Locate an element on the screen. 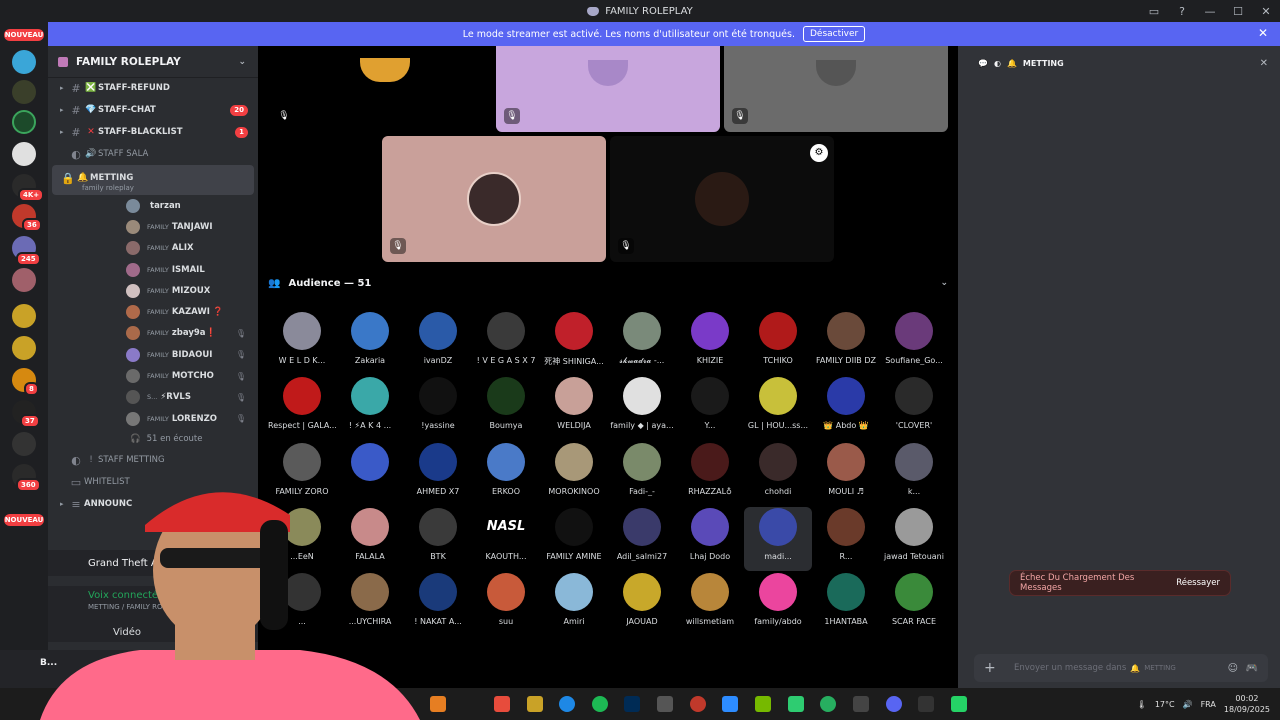 This screenshot has width=1280, height=720. voice-member: FAMILY ALIX is located at coordinates (153, 248).